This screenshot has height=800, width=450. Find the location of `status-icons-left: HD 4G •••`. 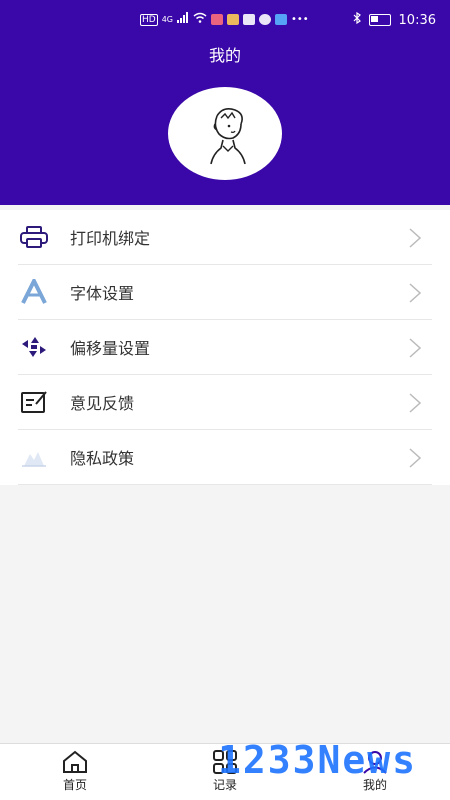

status-icons-left: HD 4G ••• is located at coordinates (224, 19).